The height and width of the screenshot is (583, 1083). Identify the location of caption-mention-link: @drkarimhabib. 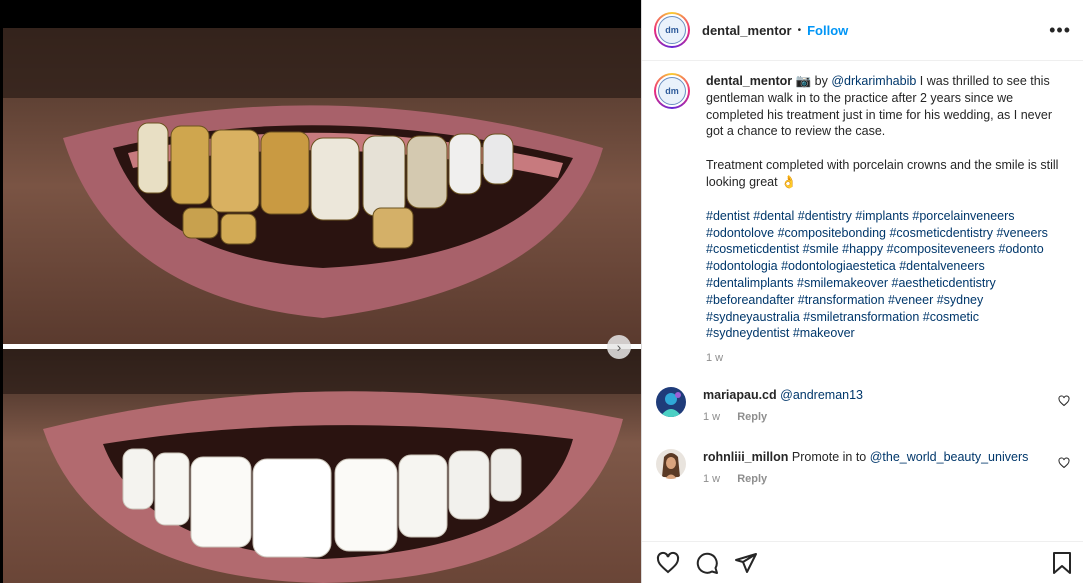
(873, 81).